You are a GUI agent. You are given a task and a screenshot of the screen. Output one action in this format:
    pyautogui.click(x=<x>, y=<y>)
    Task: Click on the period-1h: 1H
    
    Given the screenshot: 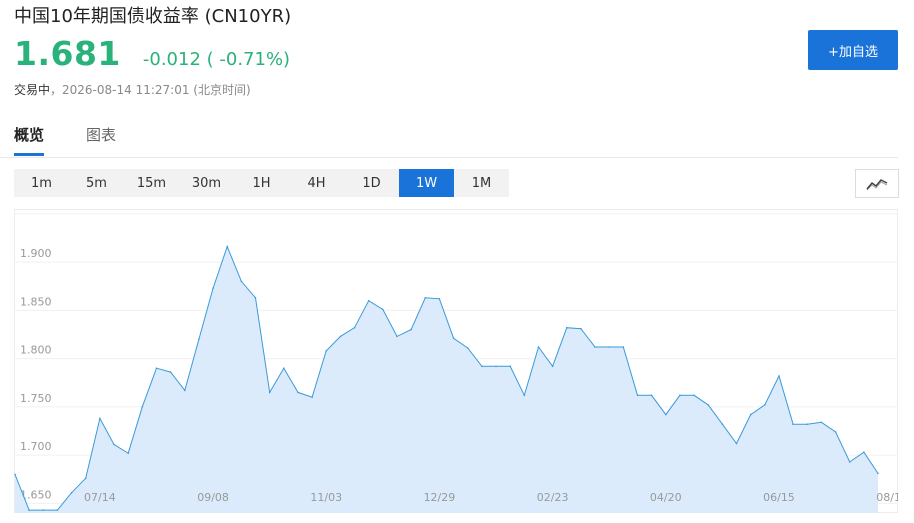 What is the action you would take?
    pyautogui.click(x=261, y=183)
    